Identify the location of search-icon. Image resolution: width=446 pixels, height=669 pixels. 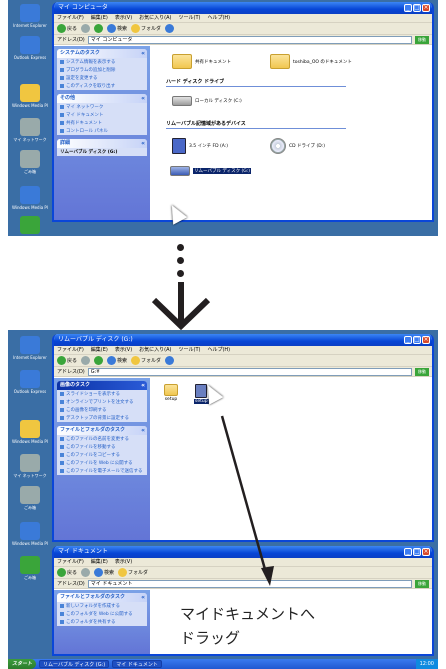
(112, 28).